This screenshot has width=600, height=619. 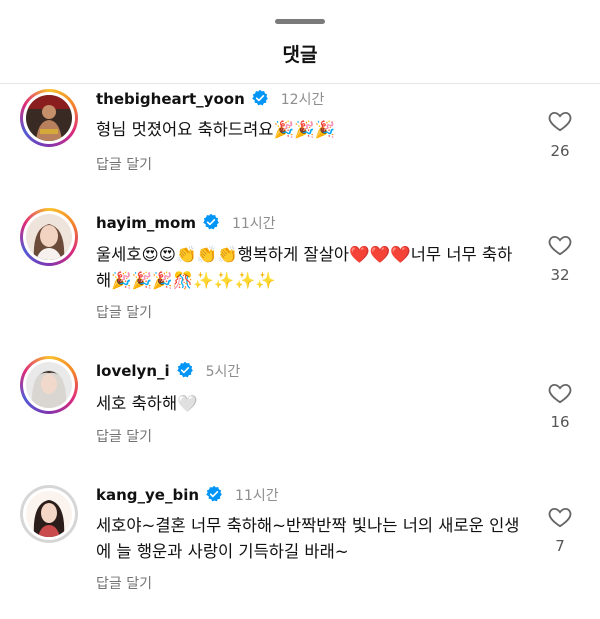 What do you see at coordinates (223, 372) in the screenshot?
I see `timestamp: 5시간` at bounding box center [223, 372].